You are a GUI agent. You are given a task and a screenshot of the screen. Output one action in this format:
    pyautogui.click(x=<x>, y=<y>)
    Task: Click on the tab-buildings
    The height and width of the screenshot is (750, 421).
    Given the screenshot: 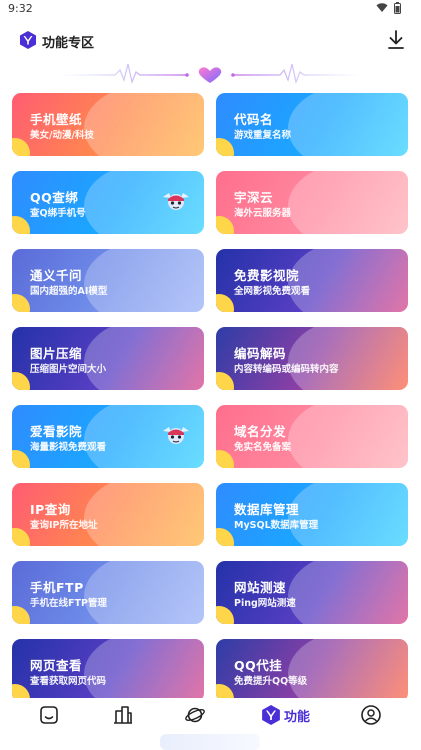 What is the action you would take?
    pyautogui.click(x=123, y=715)
    